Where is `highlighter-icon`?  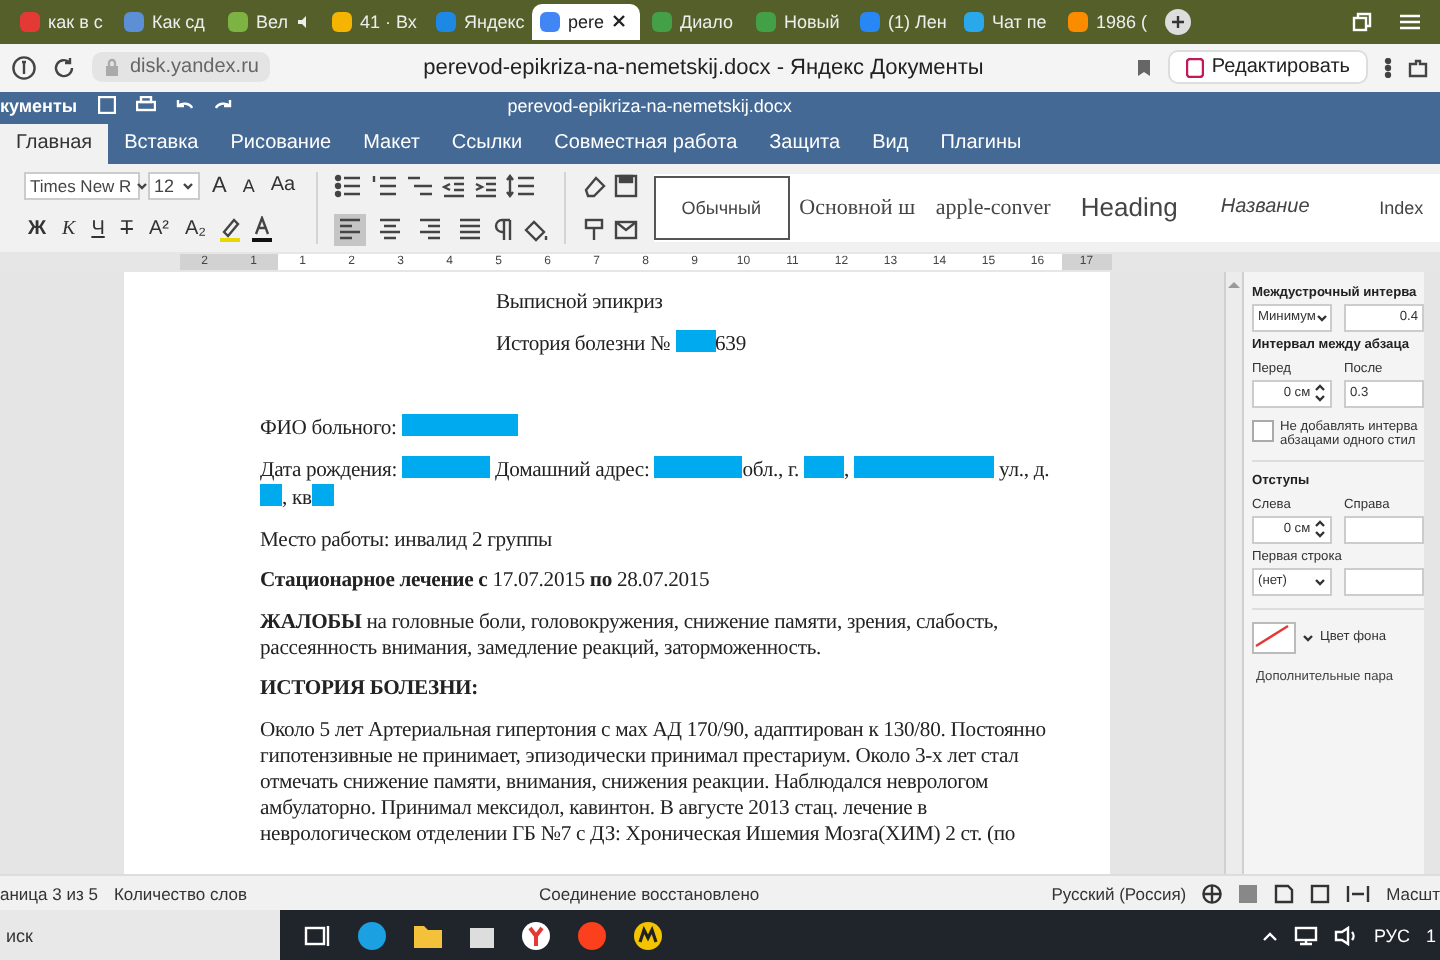 highlighter-icon is located at coordinates (230, 229).